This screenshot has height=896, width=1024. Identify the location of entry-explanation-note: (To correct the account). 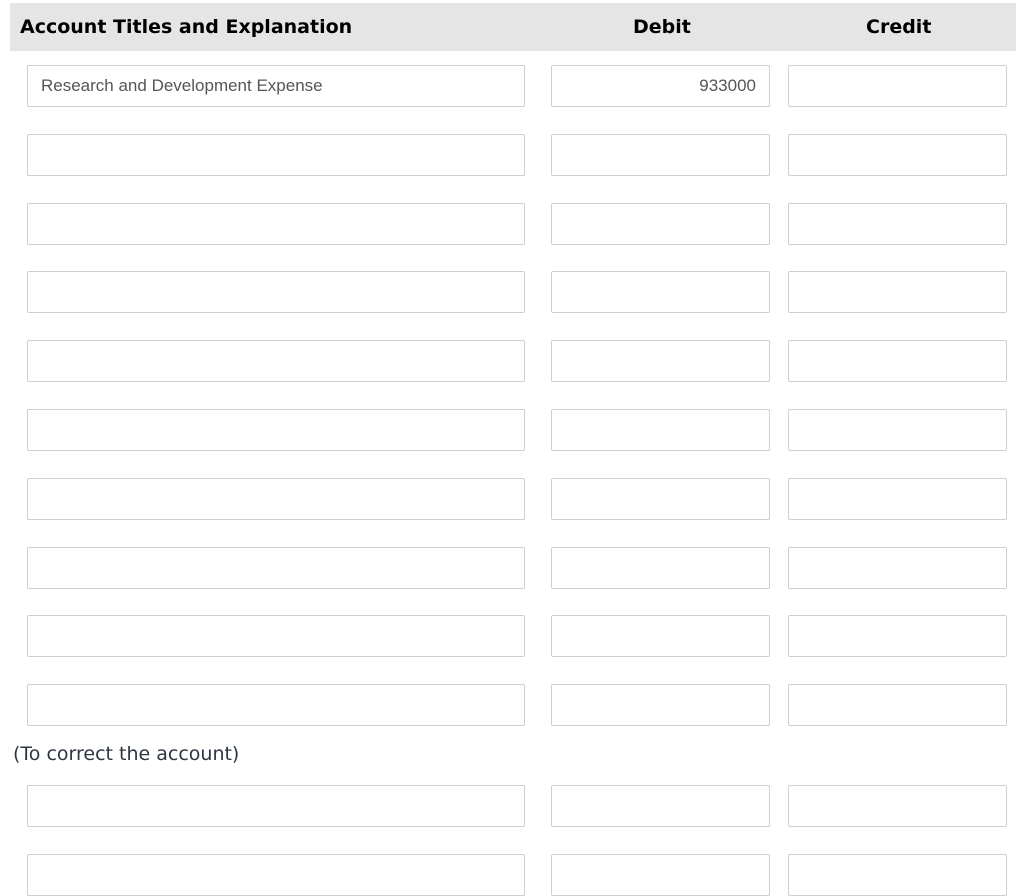
(126, 754).